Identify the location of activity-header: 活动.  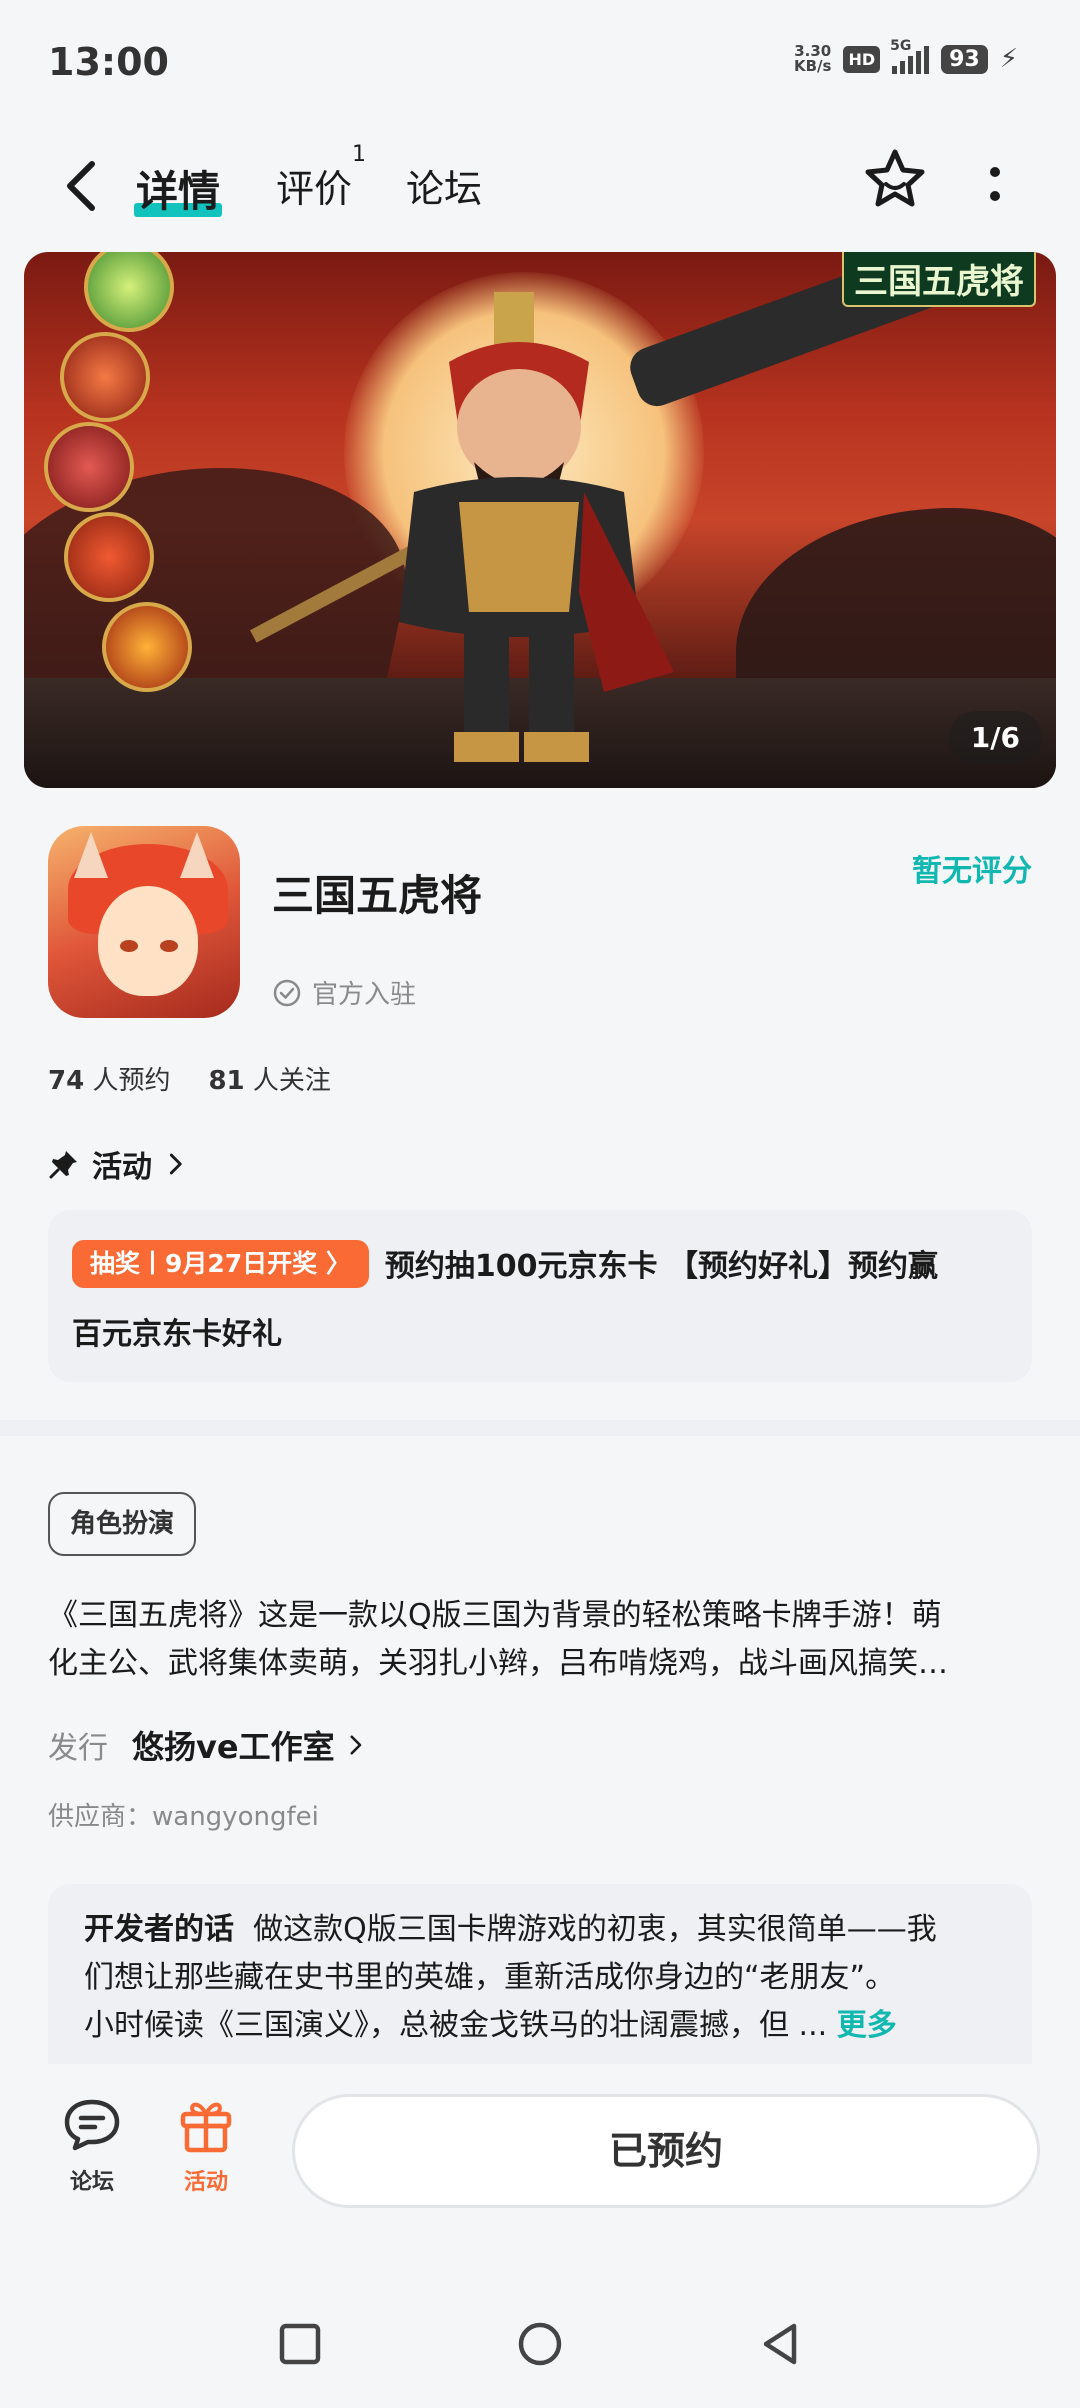
(119, 1164).